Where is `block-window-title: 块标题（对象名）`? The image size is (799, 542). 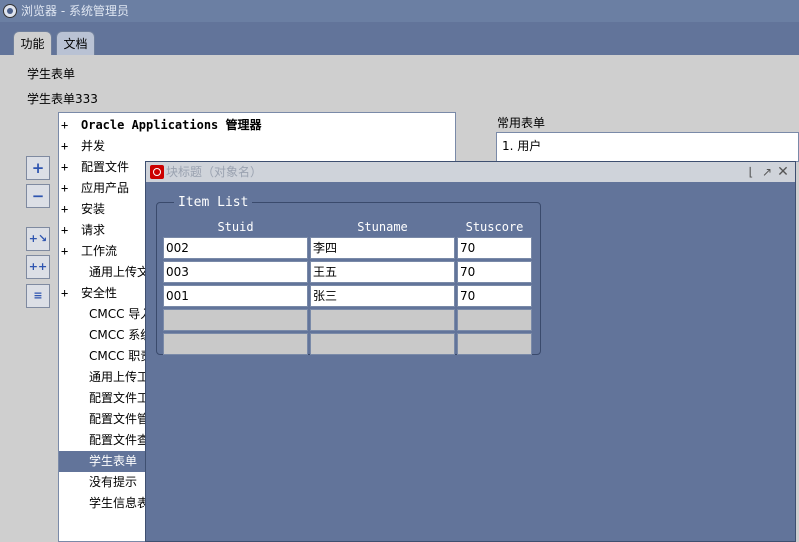
block-window-title: 块标题（对象名） is located at coordinates (214, 172).